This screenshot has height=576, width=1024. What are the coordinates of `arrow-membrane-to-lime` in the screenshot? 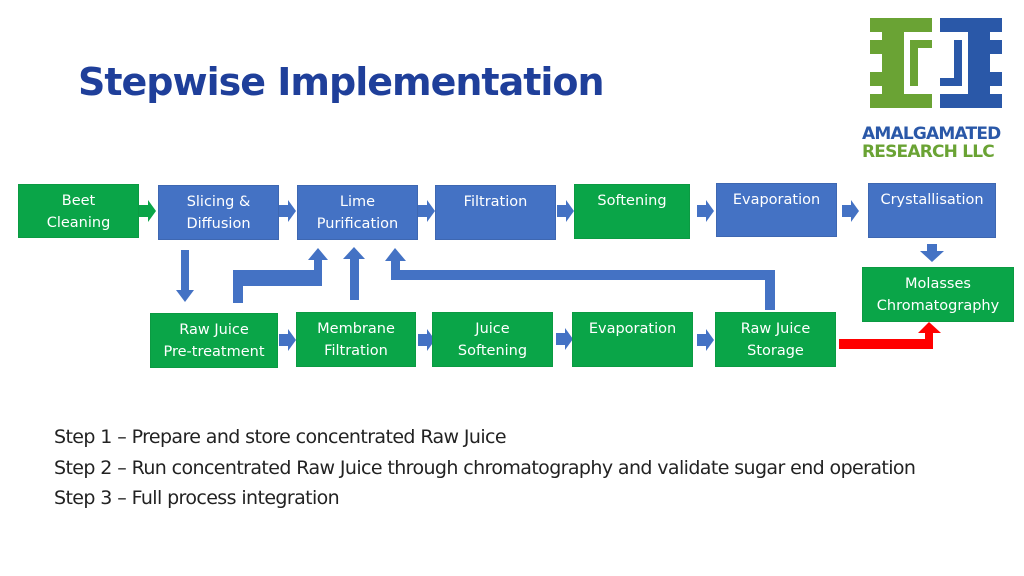 It's located at (354, 273).